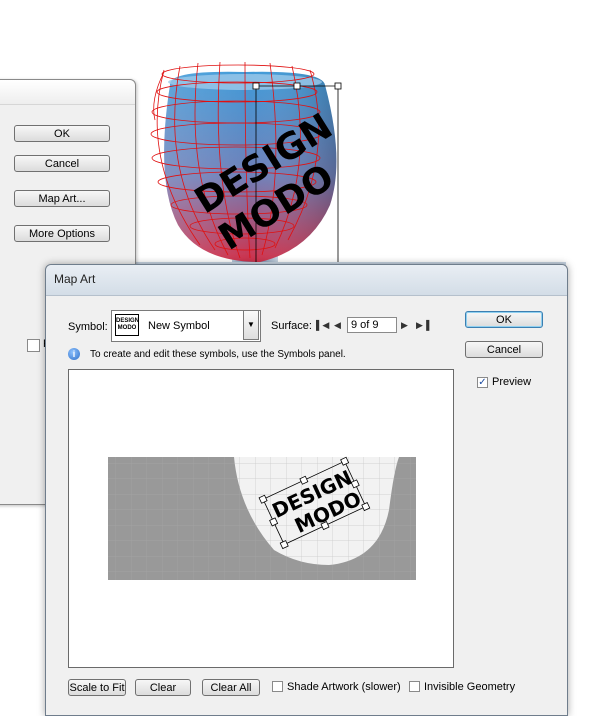 The image size is (600, 716). I want to click on info-icon: i, so click(74, 354).